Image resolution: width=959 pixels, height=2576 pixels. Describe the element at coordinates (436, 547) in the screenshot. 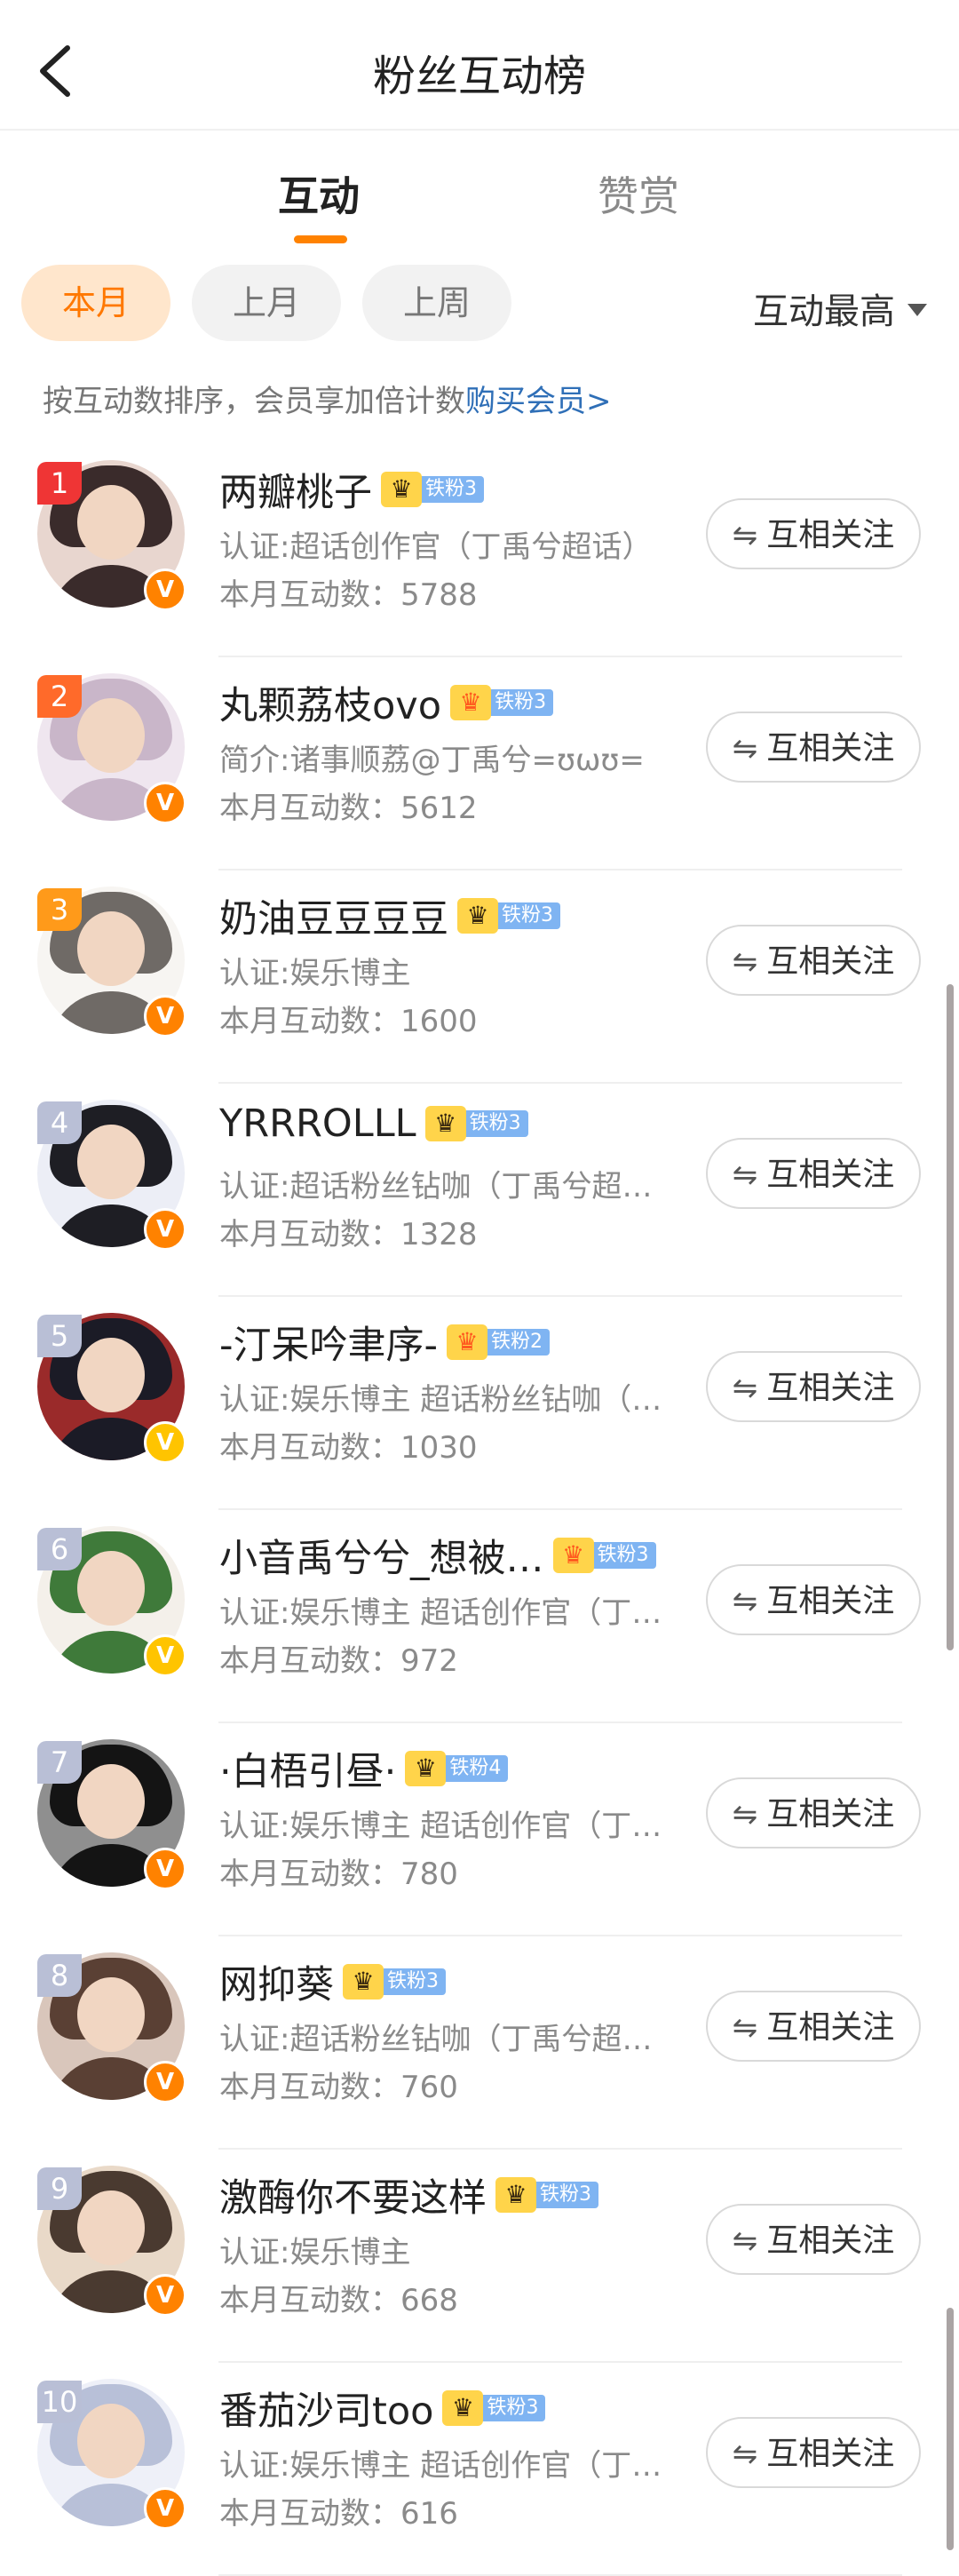

I see `user-description: 认证:超话创作官（丁禹兮超话）` at that location.